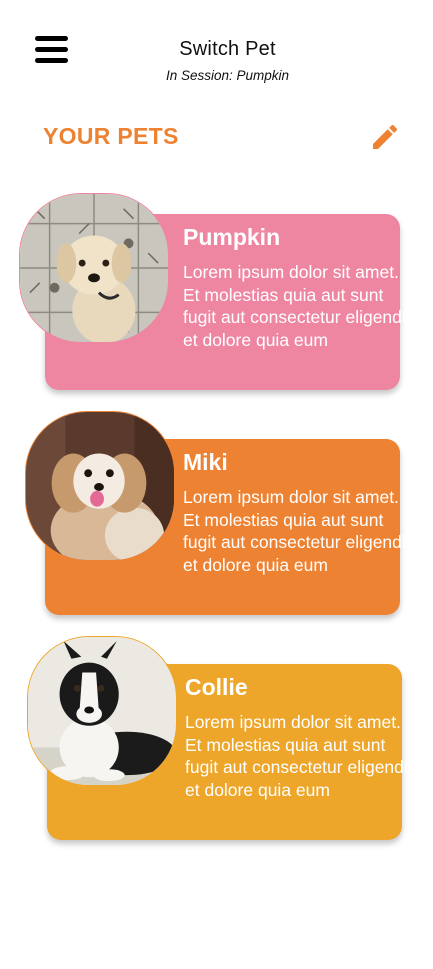  What do you see at coordinates (111, 136) in the screenshot?
I see `section-heading: YOUR PETS` at bounding box center [111, 136].